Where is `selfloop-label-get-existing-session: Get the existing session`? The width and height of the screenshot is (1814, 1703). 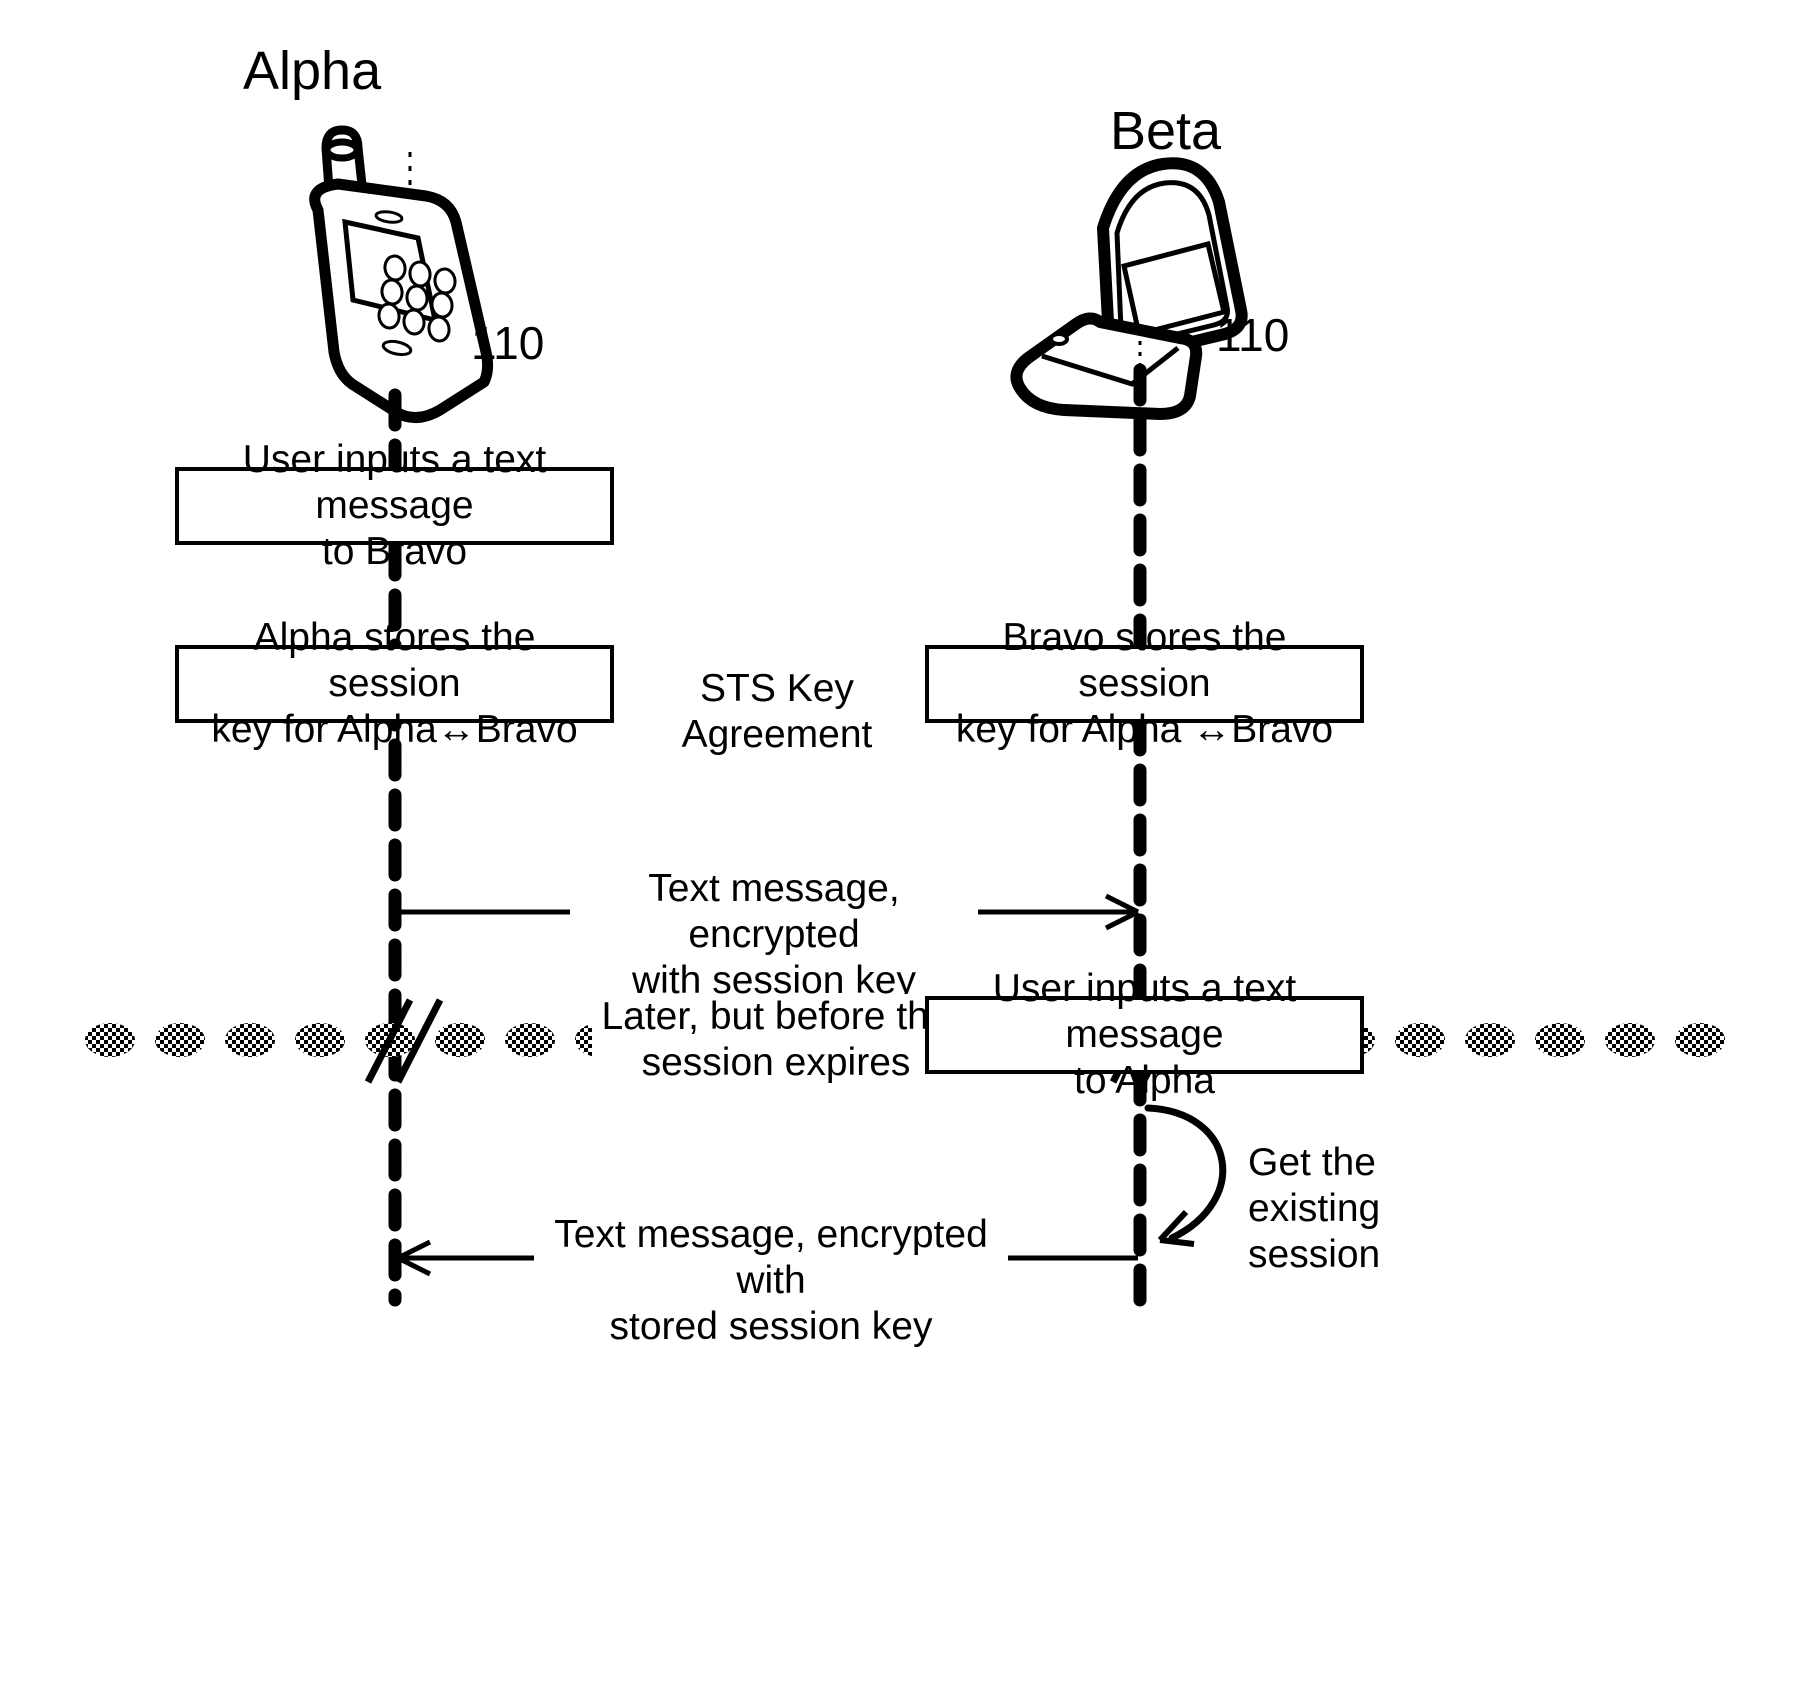 selfloop-label-get-existing-session: Get the existing session is located at coordinates (1314, 1208).